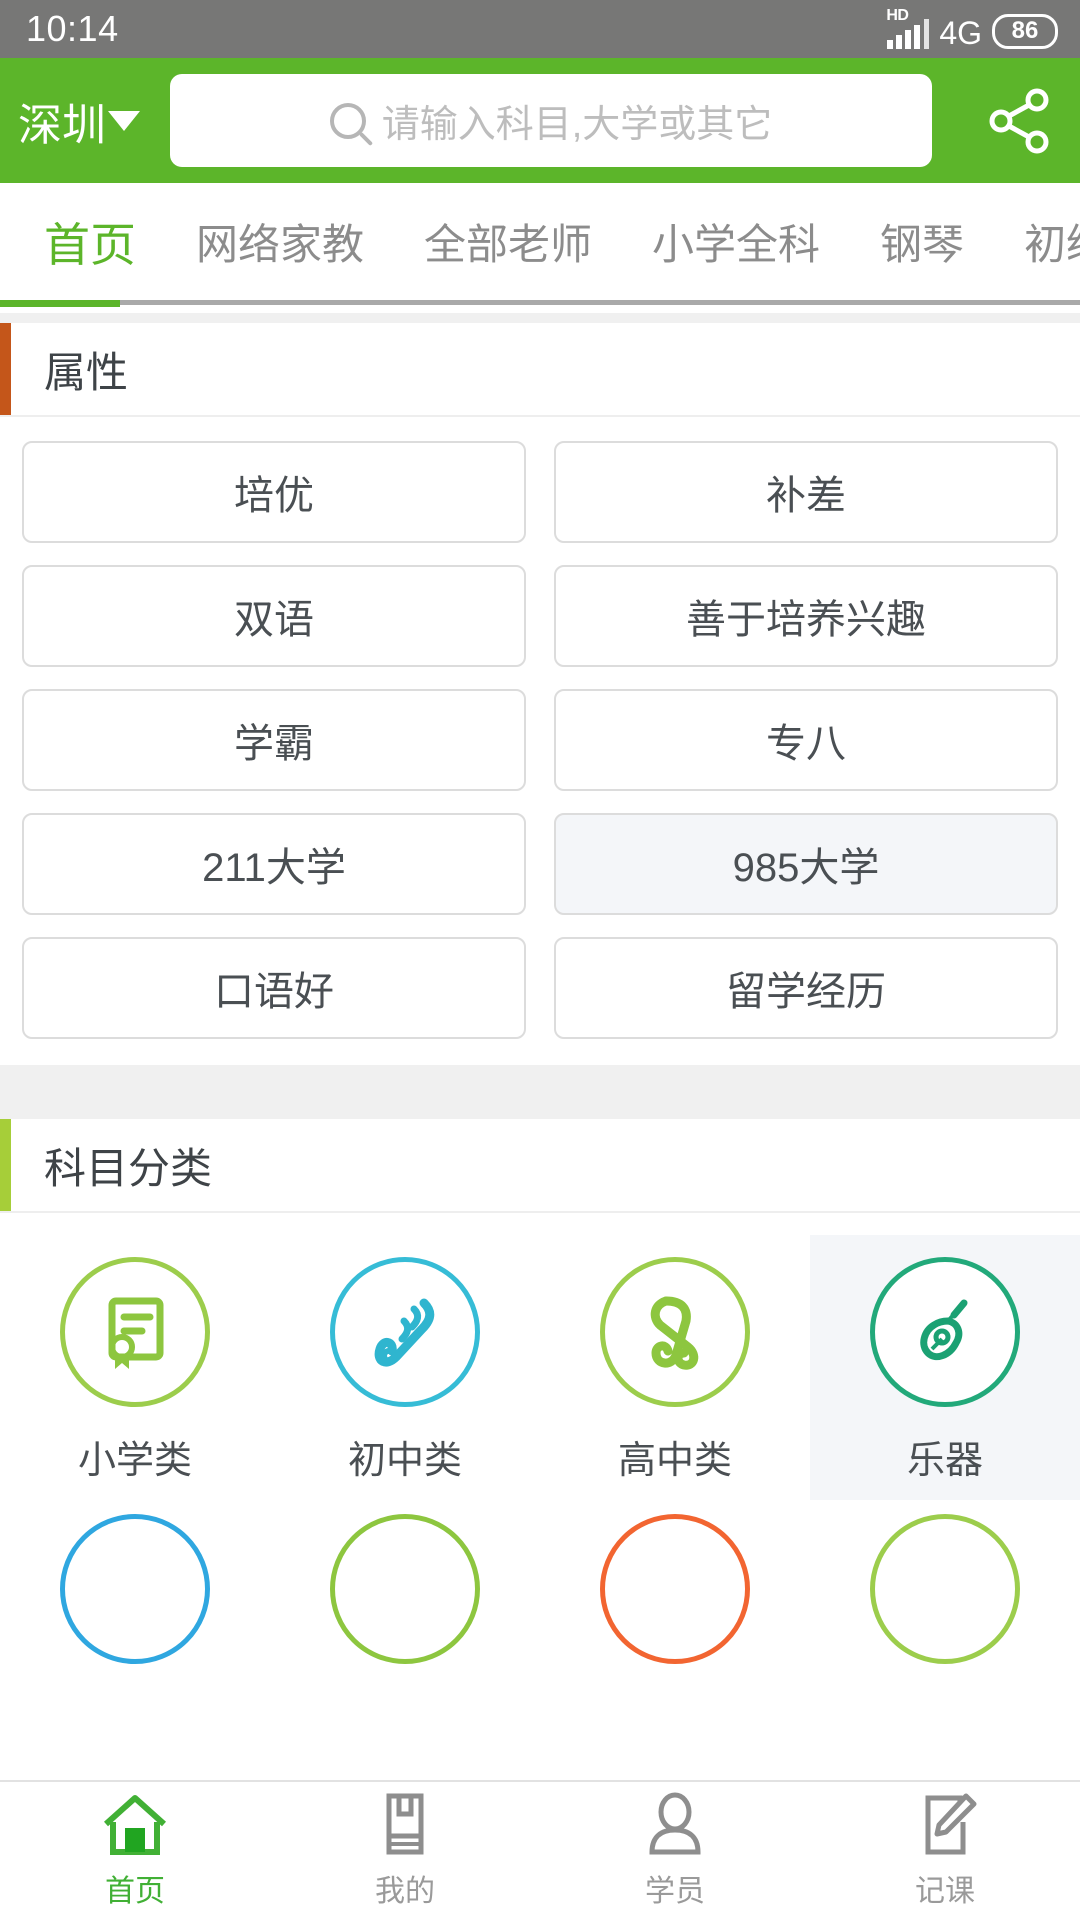 Image resolution: width=1080 pixels, height=1920 pixels. I want to click on certificate-icon, so click(136, 1333).